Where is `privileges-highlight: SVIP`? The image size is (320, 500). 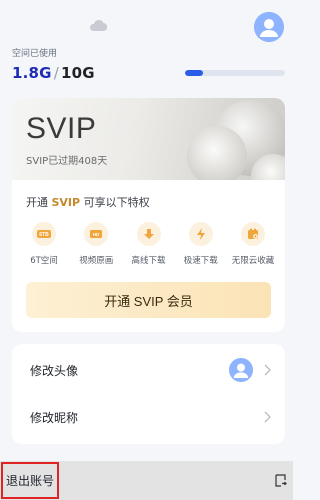
privileges-highlight: SVIP is located at coordinates (66, 202).